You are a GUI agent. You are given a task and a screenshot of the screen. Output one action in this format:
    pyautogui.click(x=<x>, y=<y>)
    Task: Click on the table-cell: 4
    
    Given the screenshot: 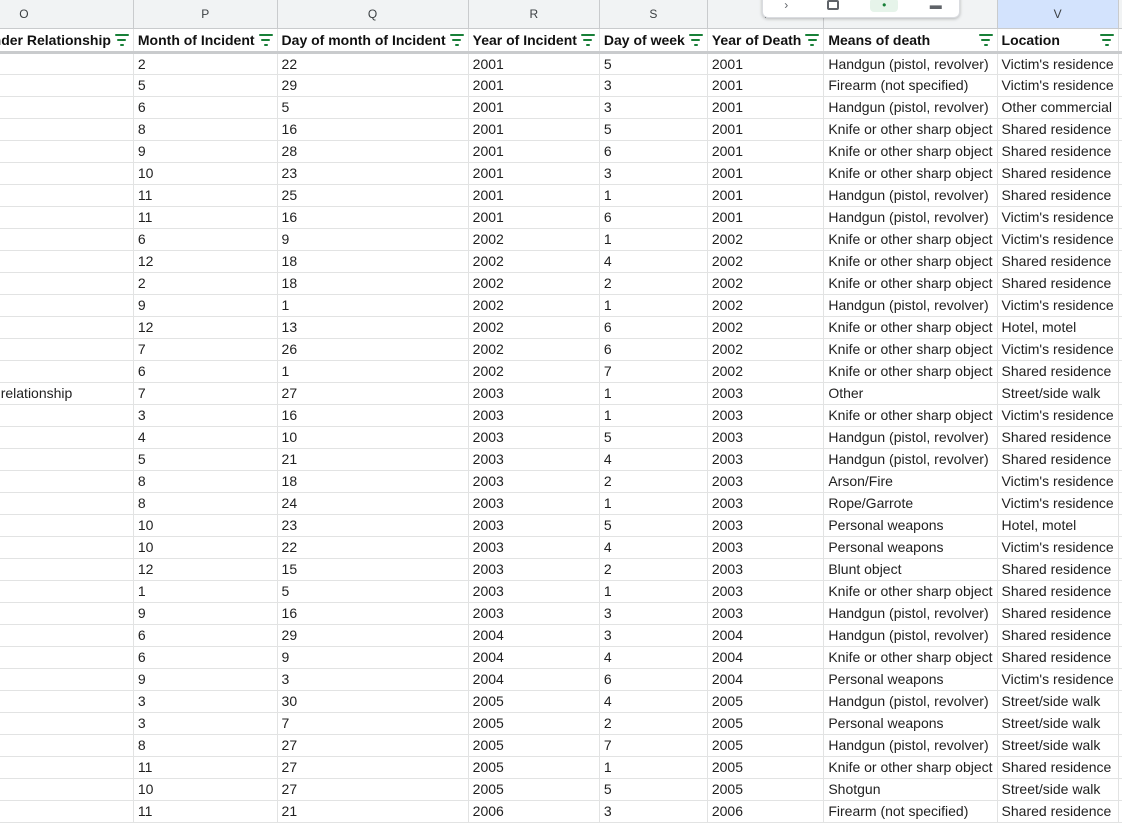 What is the action you would take?
    pyautogui.click(x=653, y=657)
    